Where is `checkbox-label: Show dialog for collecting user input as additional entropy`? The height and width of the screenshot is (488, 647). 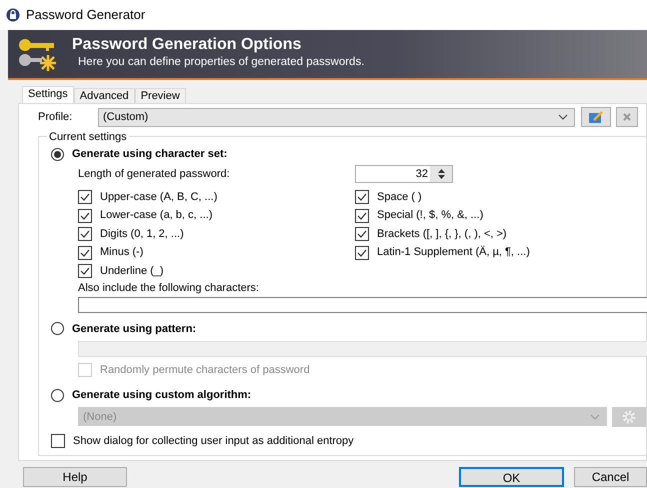 checkbox-label: Show dialog for collecting user input as additional entropy is located at coordinates (213, 441).